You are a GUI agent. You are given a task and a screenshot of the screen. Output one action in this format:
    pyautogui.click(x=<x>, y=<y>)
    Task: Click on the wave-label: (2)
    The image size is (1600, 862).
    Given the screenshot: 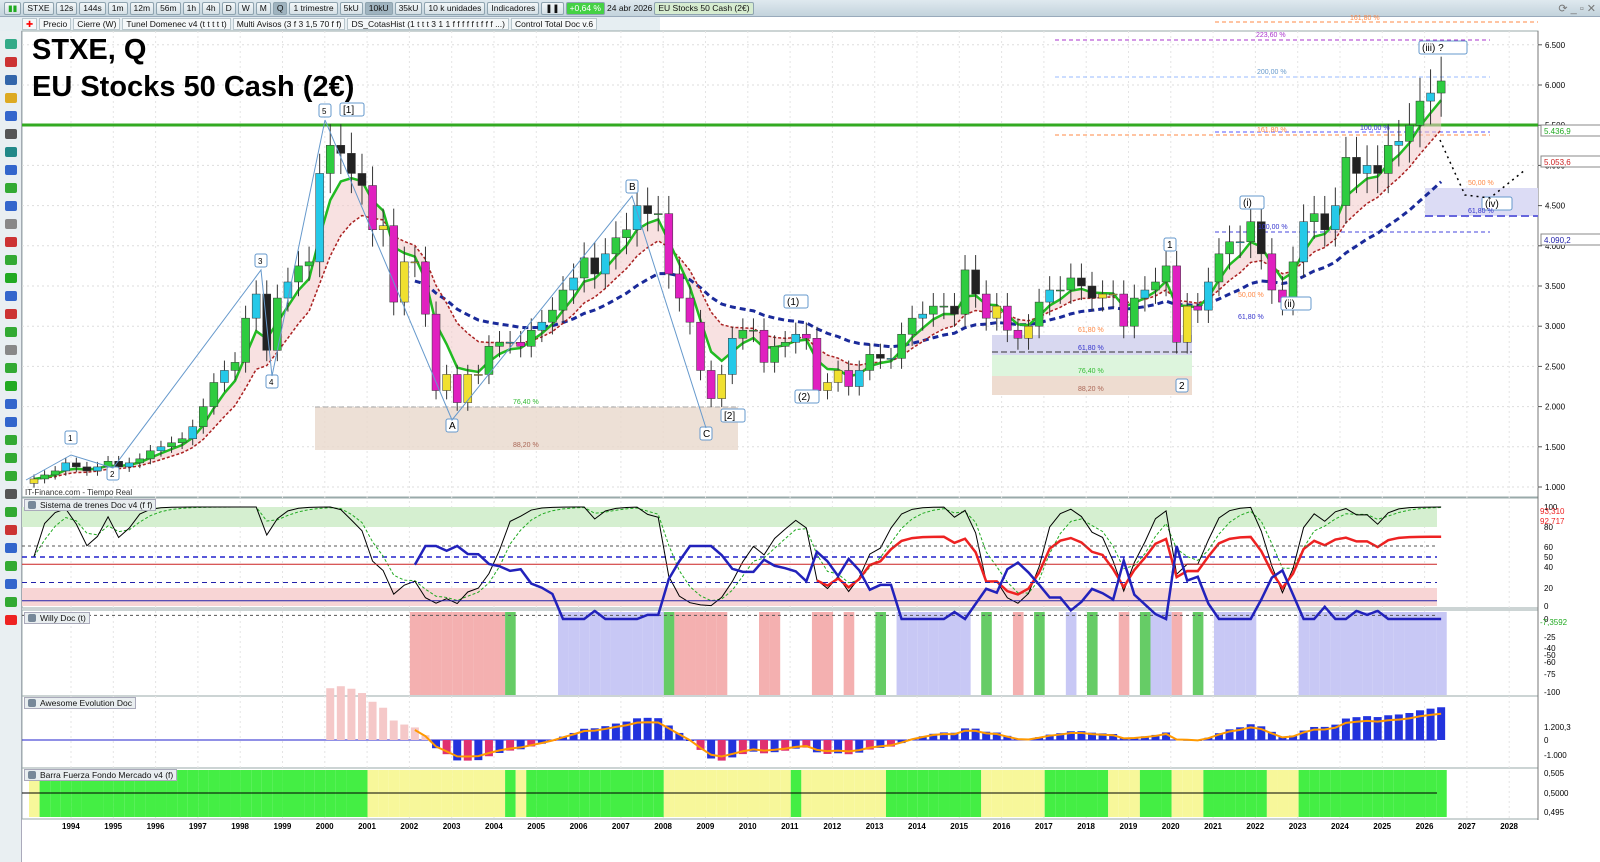 What is the action you would take?
    pyautogui.click(x=804, y=397)
    